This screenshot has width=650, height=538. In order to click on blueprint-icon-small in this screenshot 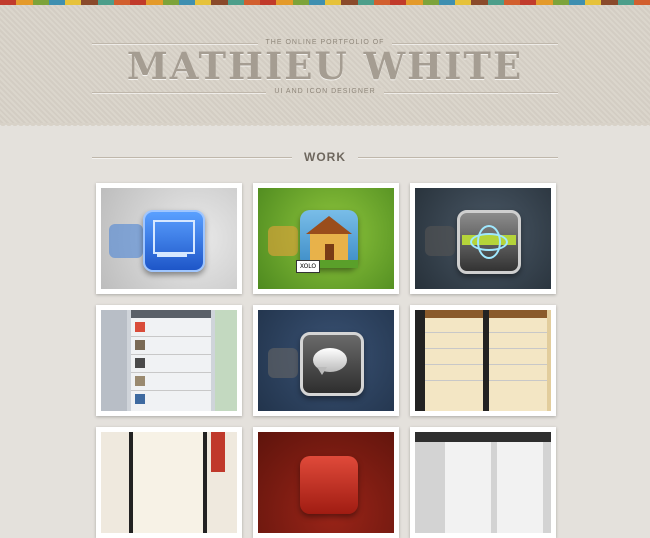, I will do `click(126, 241)`.